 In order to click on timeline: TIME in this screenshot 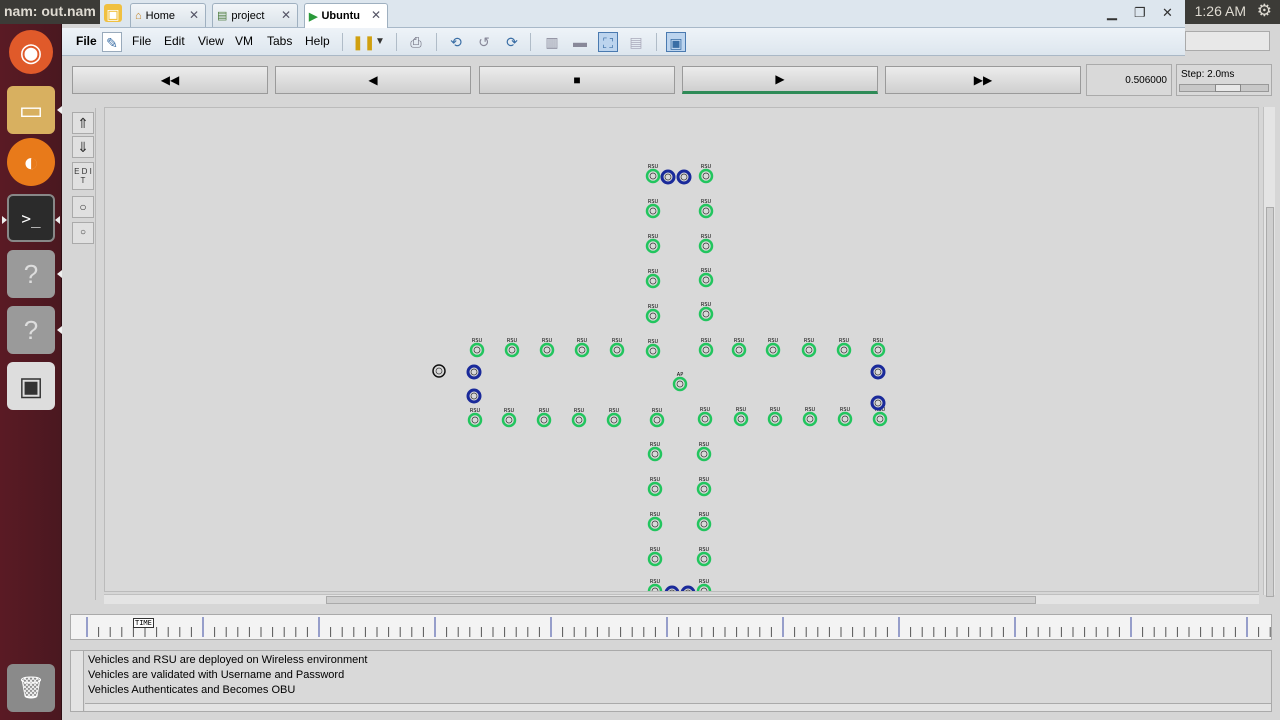, I will do `click(671, 627)`.